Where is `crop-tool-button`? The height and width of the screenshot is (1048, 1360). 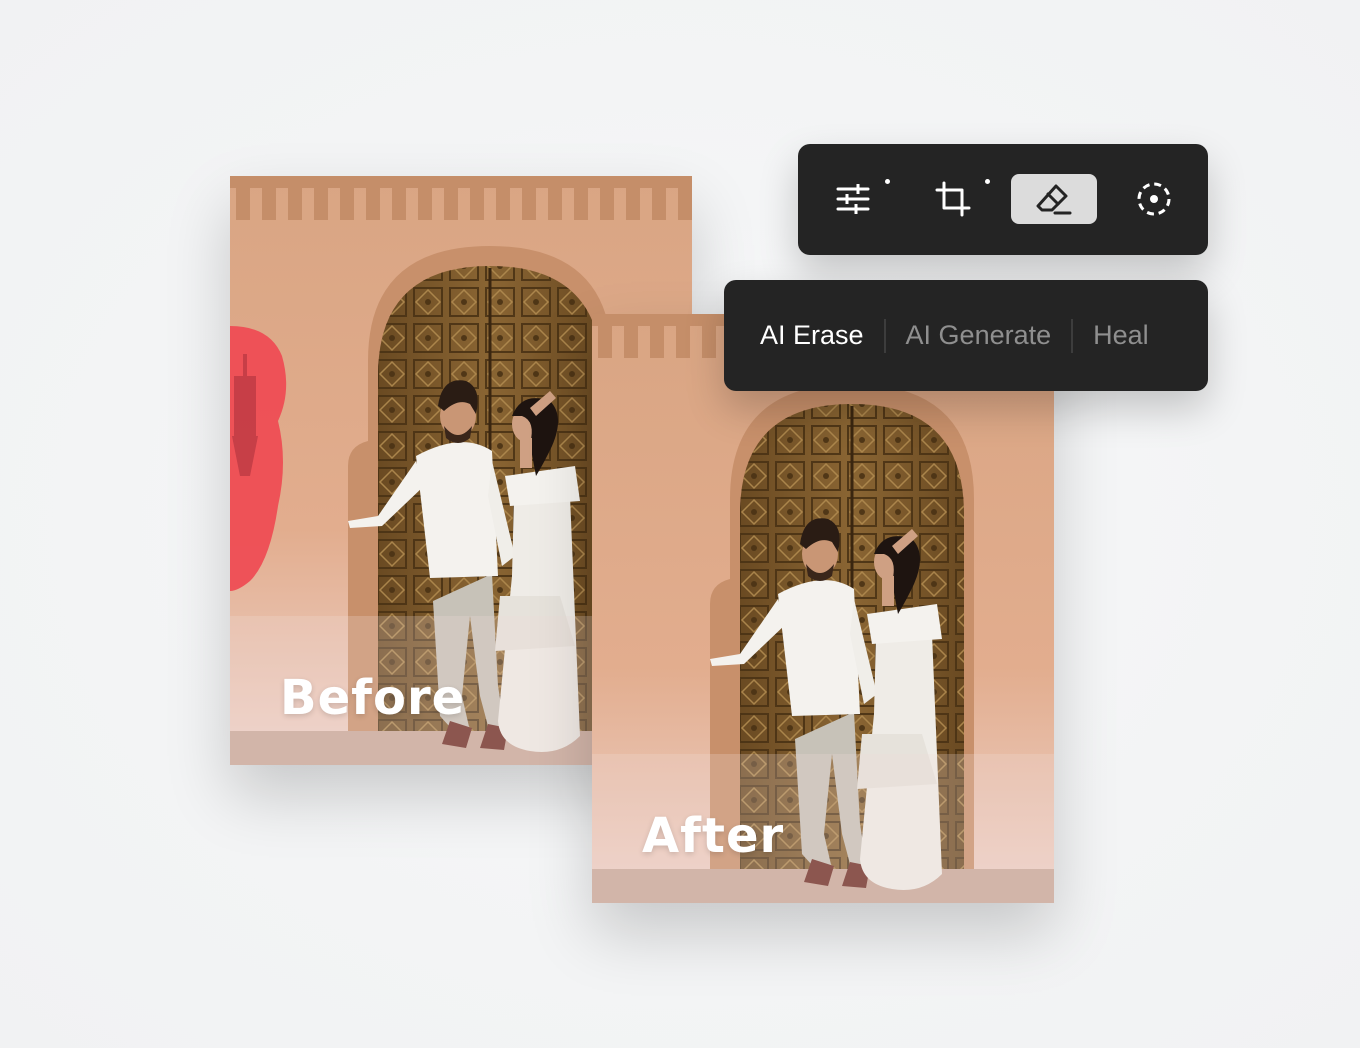
crop-tool-button is located at coordinates (953, 199).